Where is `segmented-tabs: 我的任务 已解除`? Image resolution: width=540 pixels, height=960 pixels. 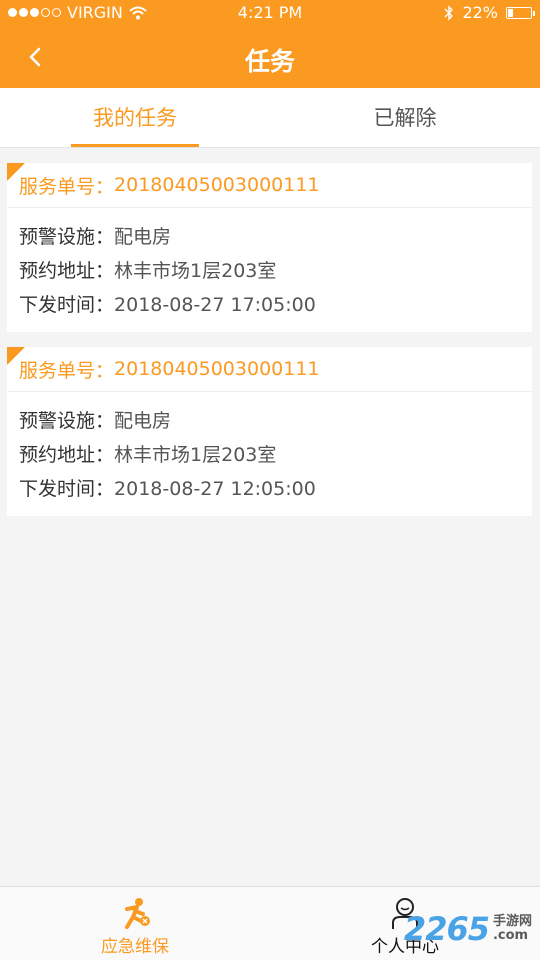 segmented-tabs: 我的任务 已解除 is located at coordinates (270, 118).